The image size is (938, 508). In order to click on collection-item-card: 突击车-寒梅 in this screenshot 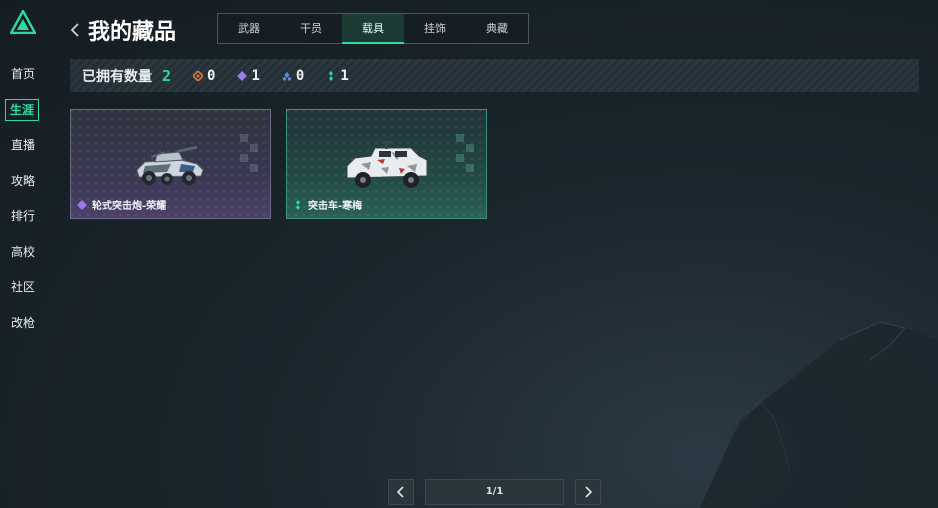, I will do `click(386, 164)`.